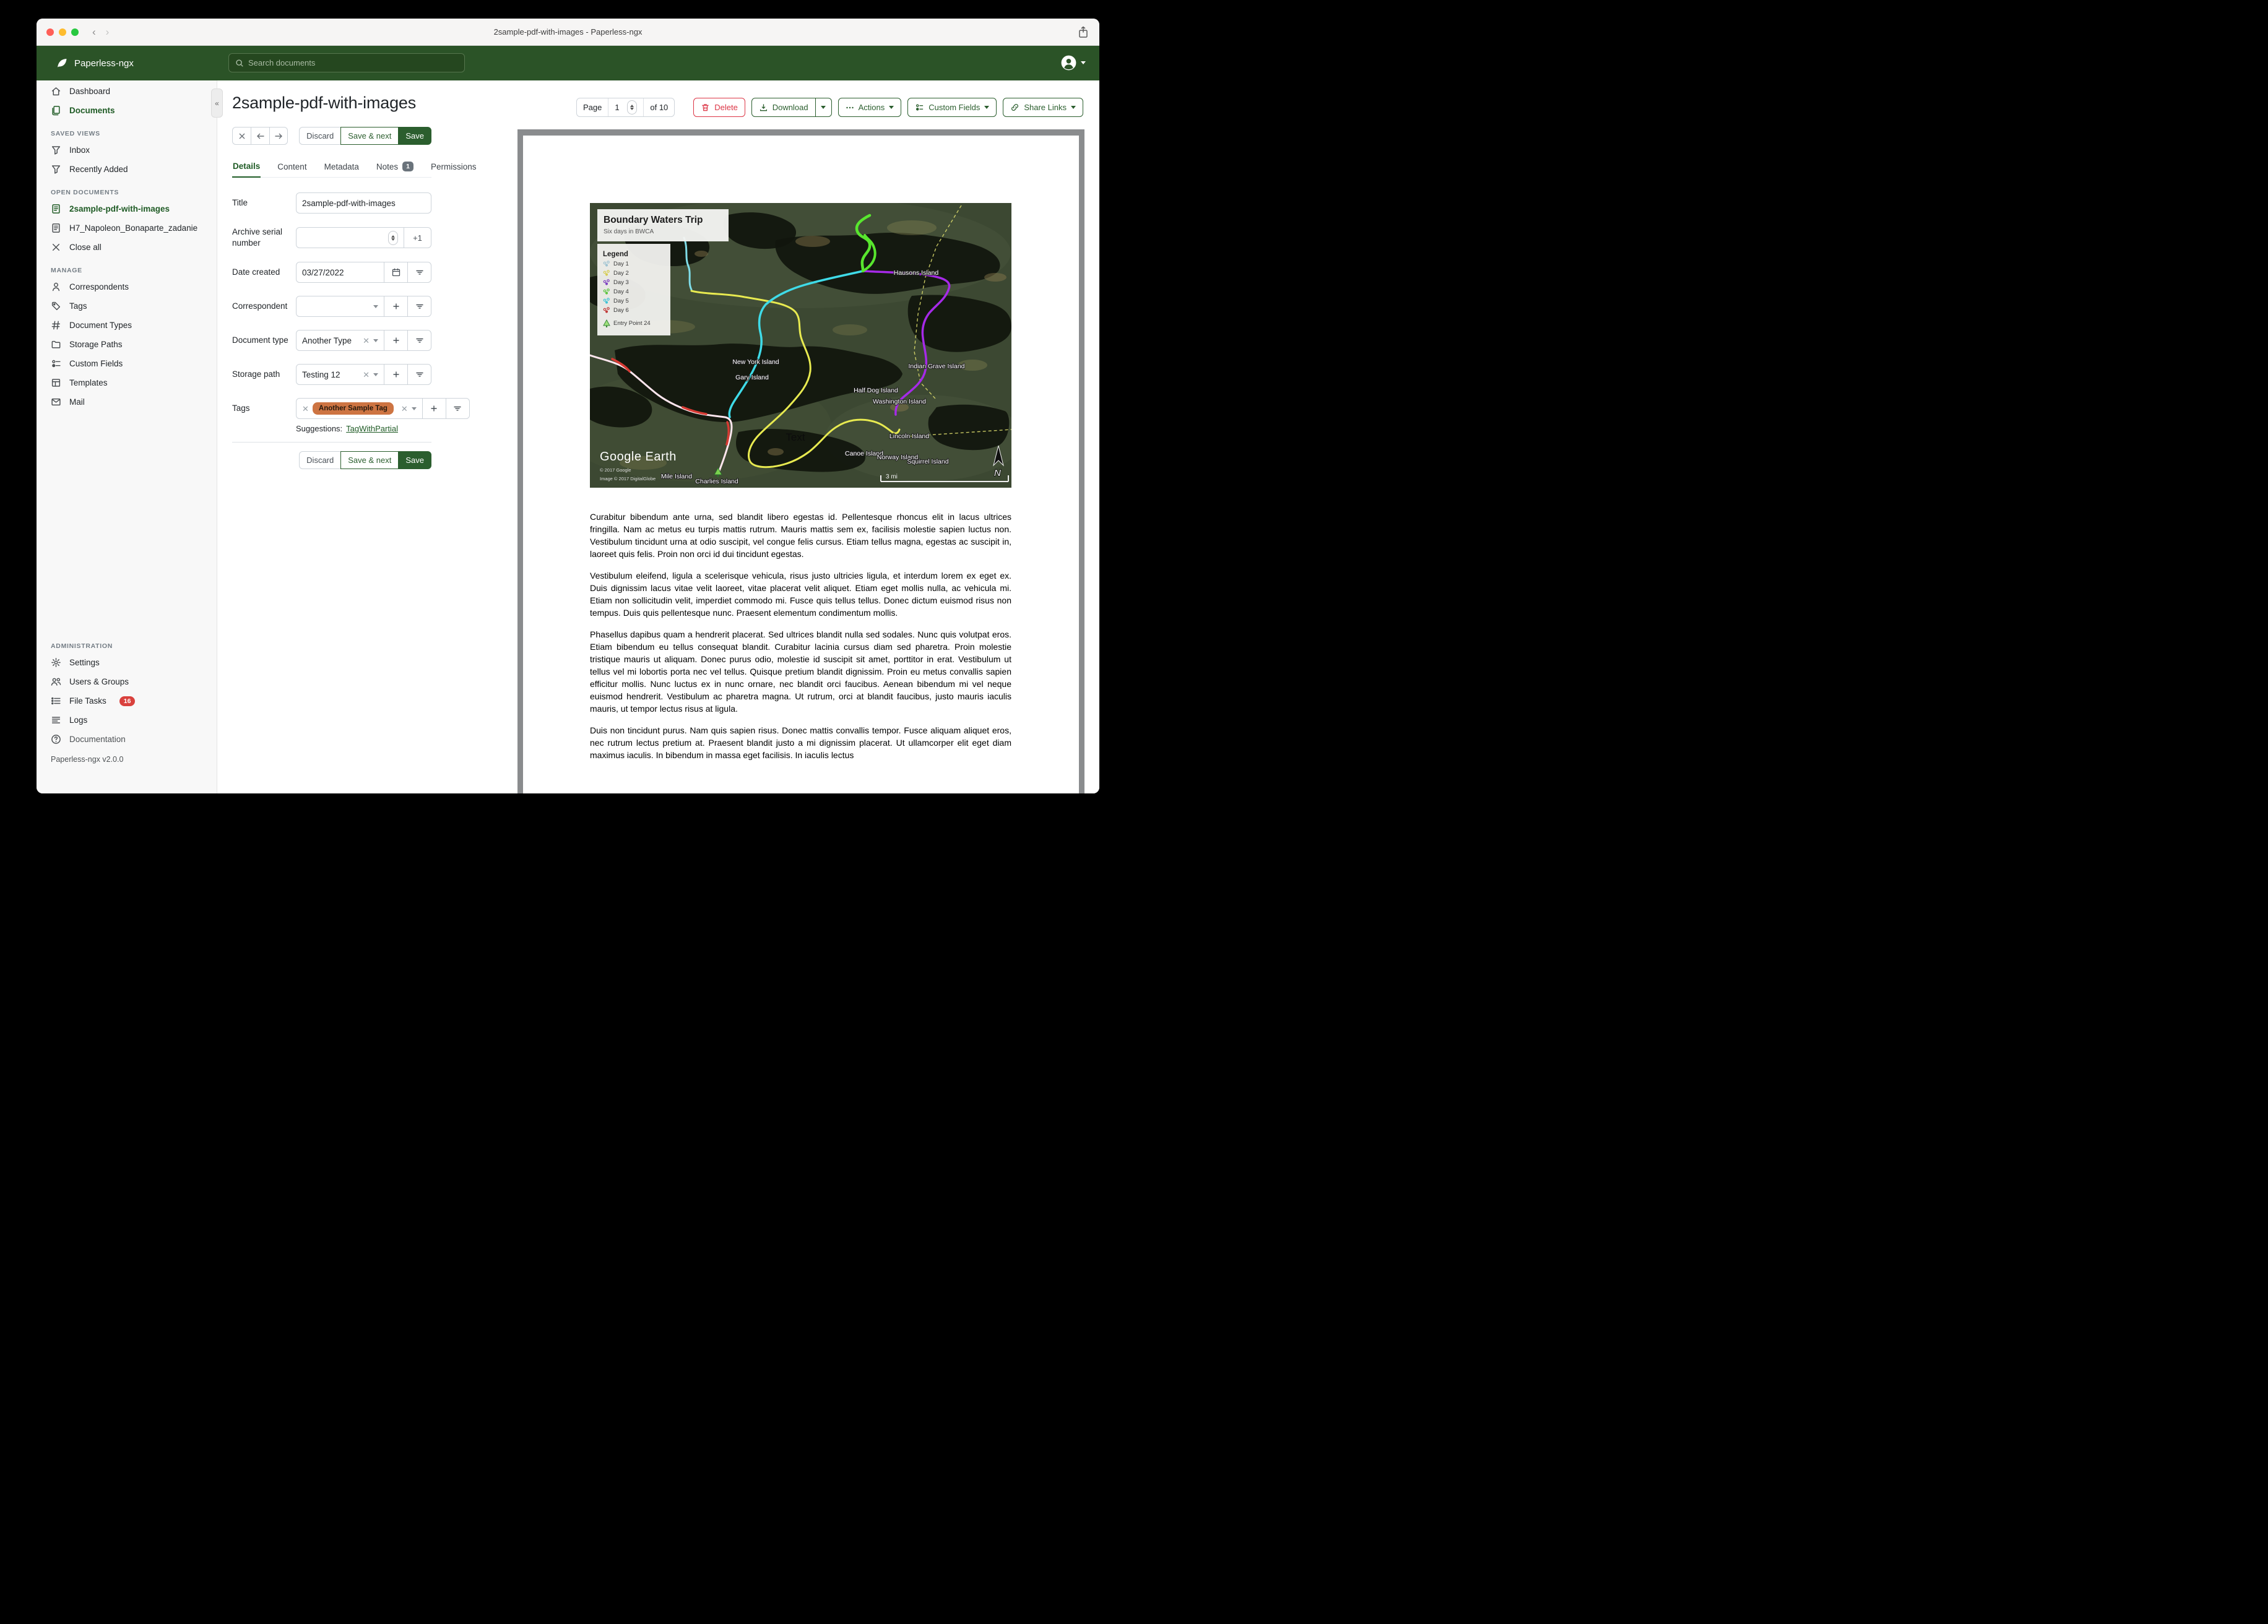 This screenshot has width=2268, height=1624. I want to click on sidebar-item-settings: Settings, so click(127, 662).